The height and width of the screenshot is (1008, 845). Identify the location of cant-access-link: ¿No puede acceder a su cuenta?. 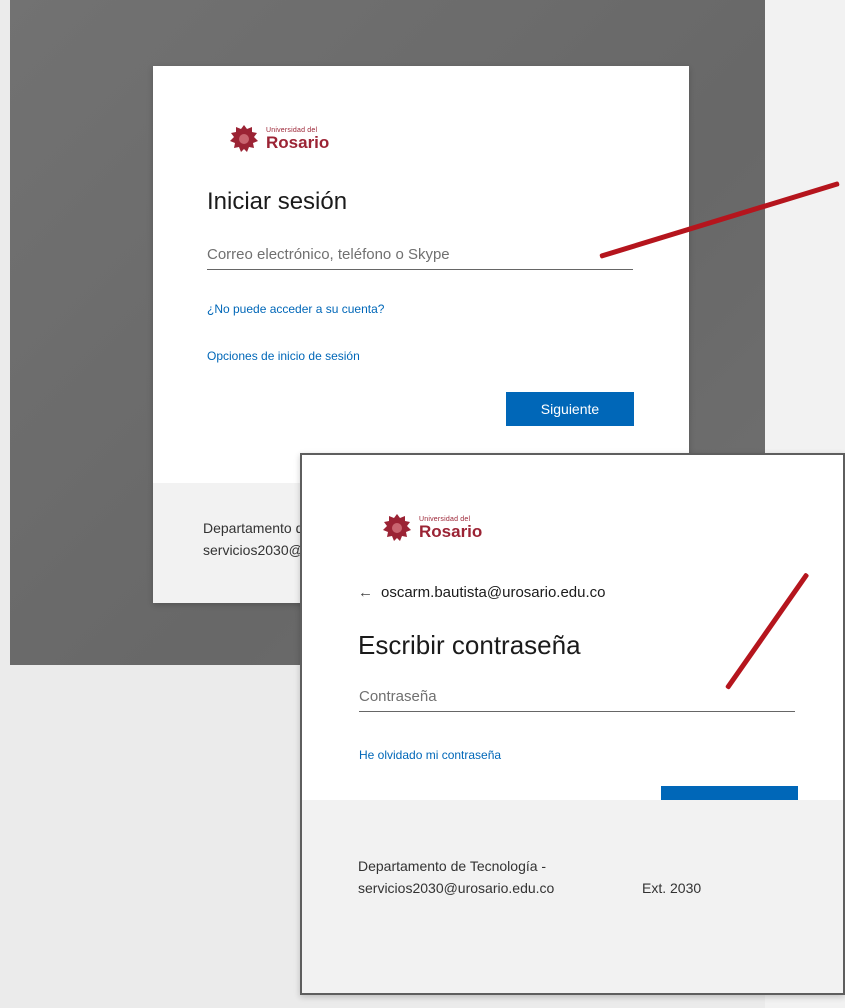
(295, 309).